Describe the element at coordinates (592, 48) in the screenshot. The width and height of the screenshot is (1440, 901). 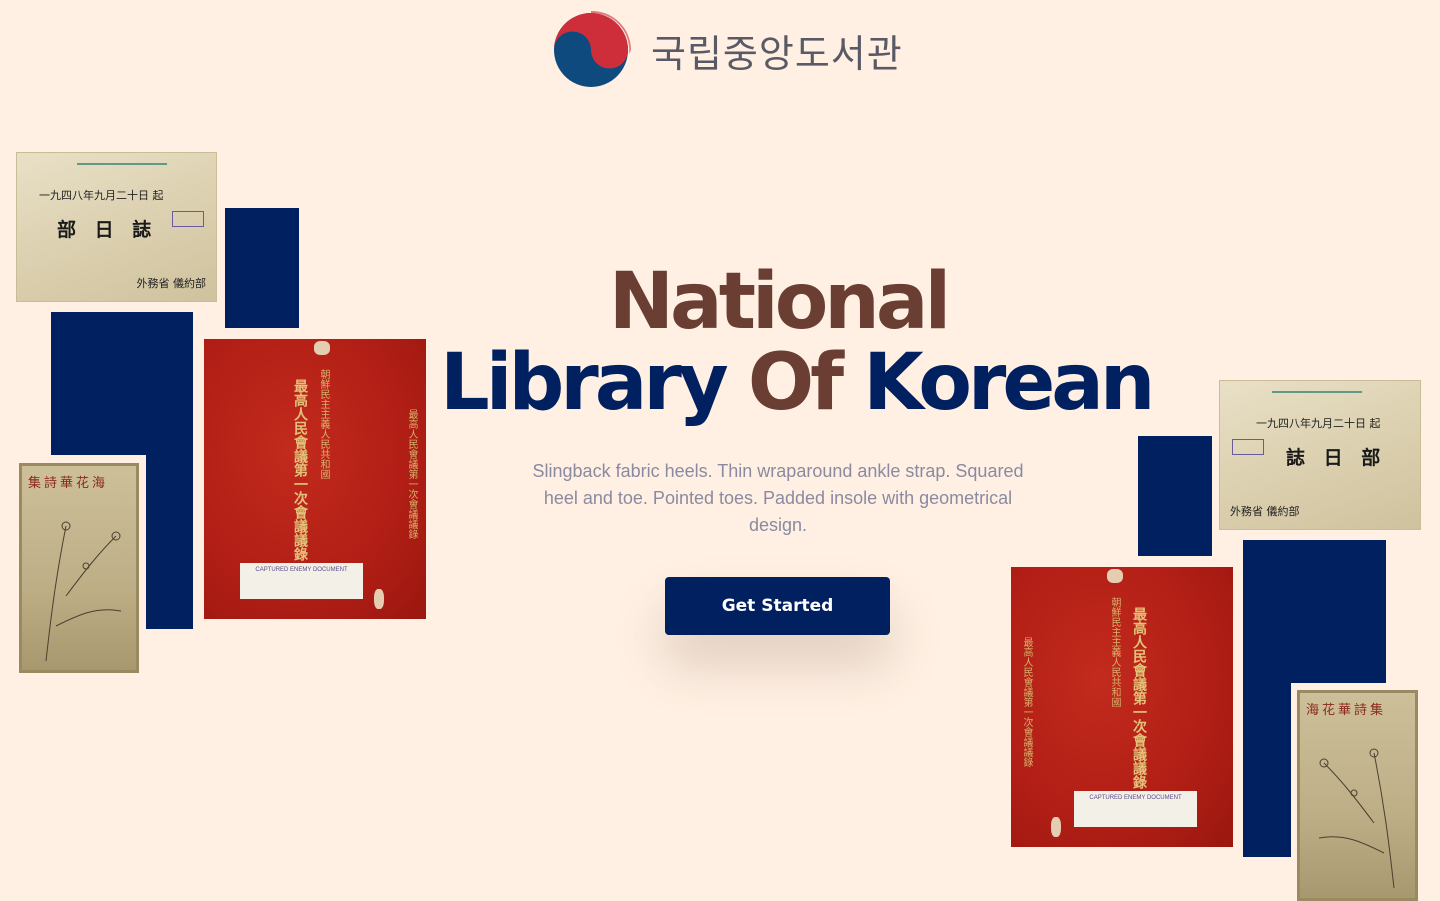
I see `taeguk-logo-icon` at that location.